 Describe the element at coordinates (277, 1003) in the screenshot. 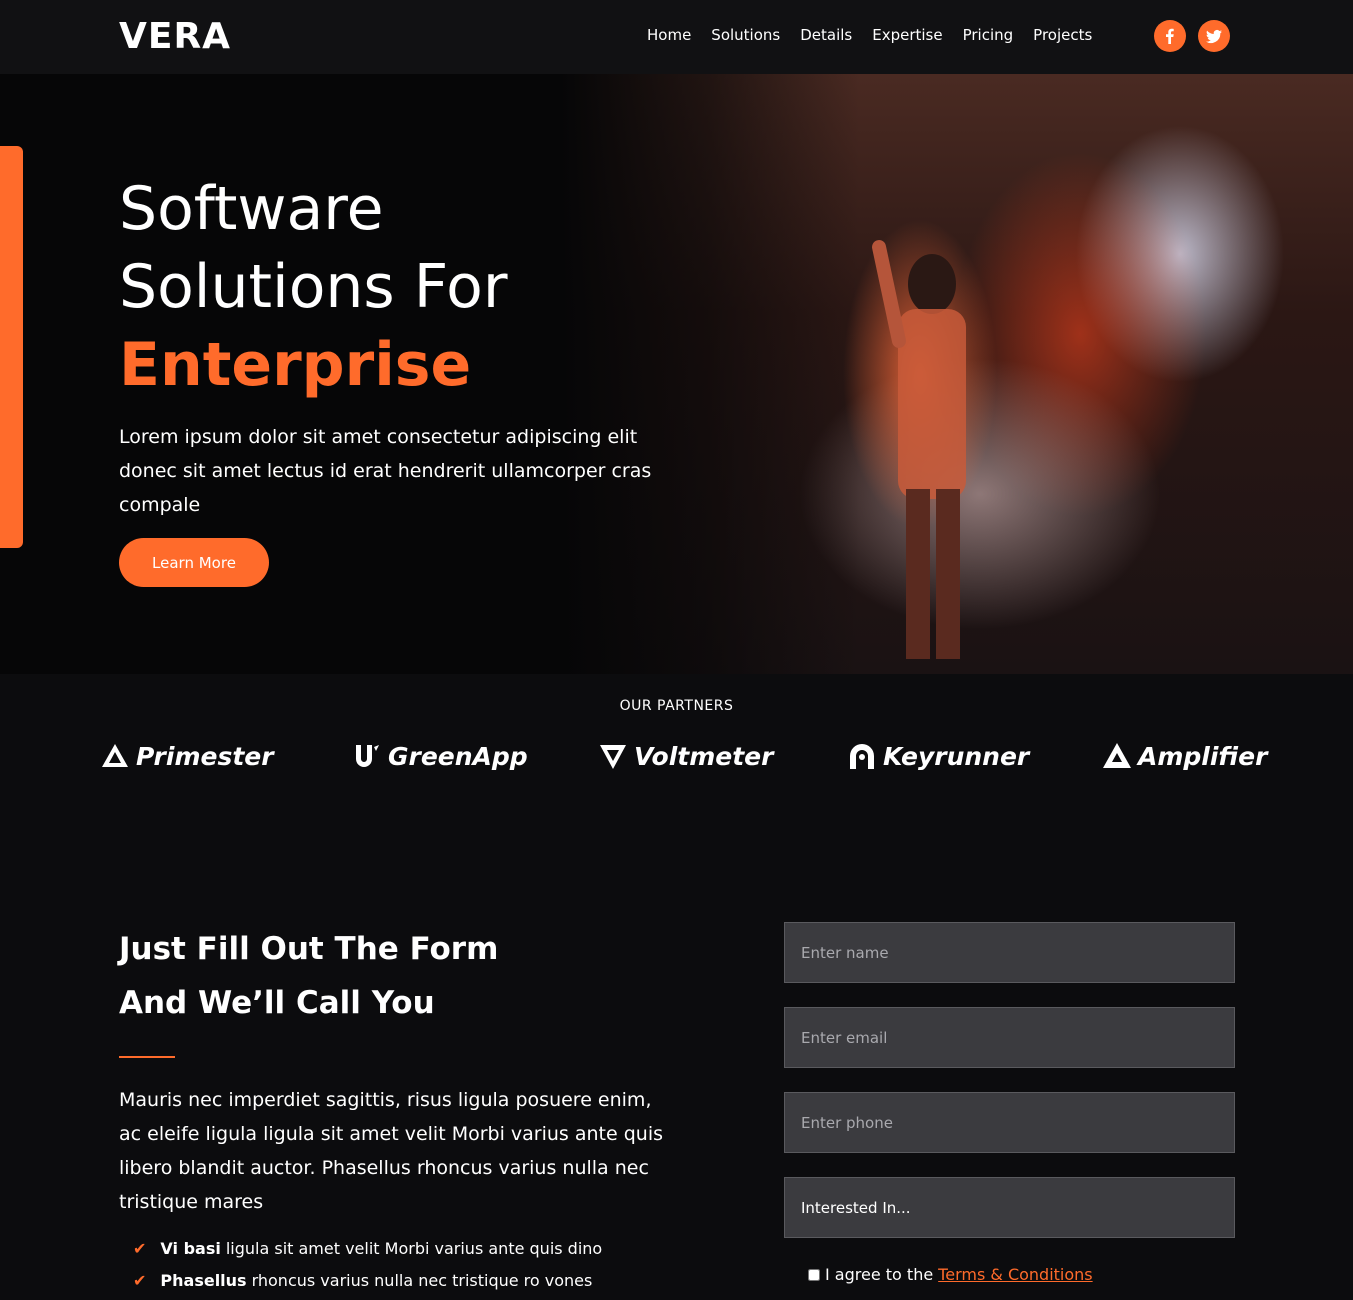

I see `form-heading-line2: And We’ll Call You` at that location.